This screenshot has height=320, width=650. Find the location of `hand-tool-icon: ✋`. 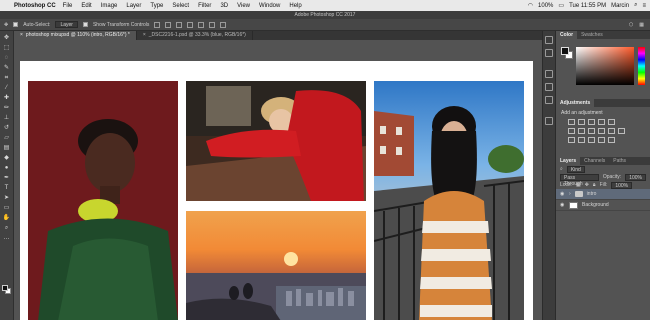

hand-tool-icon: ✋ is located at coordinates (7, 218).